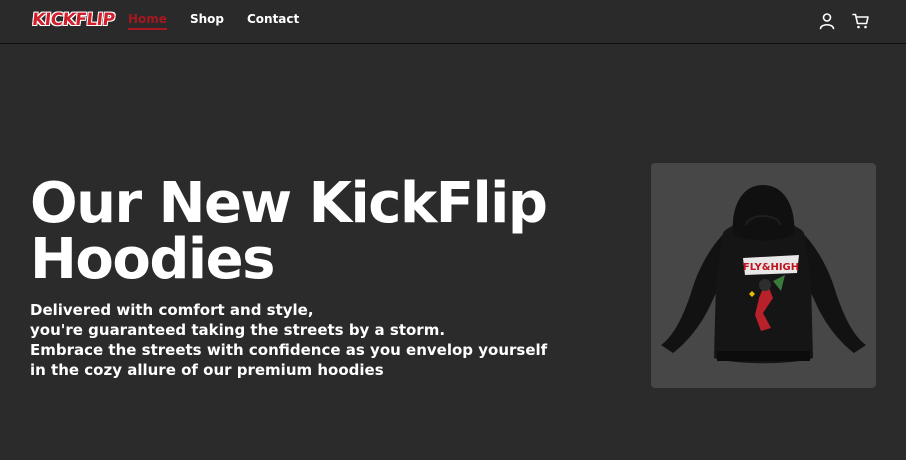 The width and height of the screenshot is (906, 460). Describe the element at coordinates (289, 203) in the screenshot. I see `hero-title-line-1: Our New KickFlip` at that location.